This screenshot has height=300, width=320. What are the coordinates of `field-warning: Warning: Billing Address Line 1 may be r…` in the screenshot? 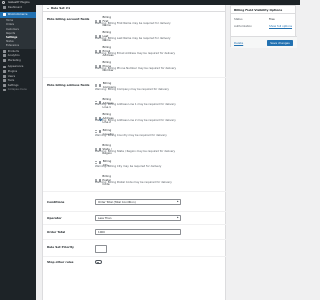 It's located at (135, 104).